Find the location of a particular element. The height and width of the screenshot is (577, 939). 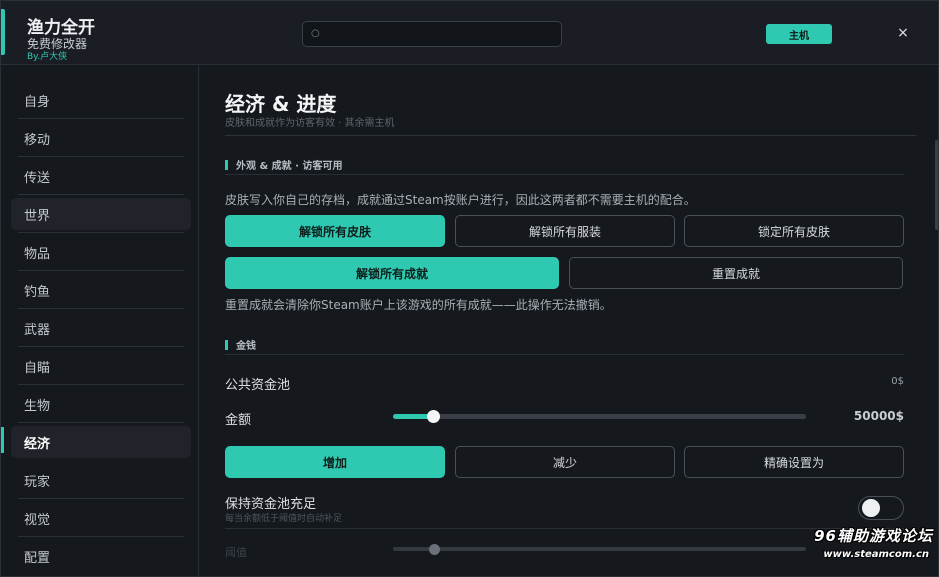

keep-full-label: 保持资金池充足 is located at coordinates (271, 504).